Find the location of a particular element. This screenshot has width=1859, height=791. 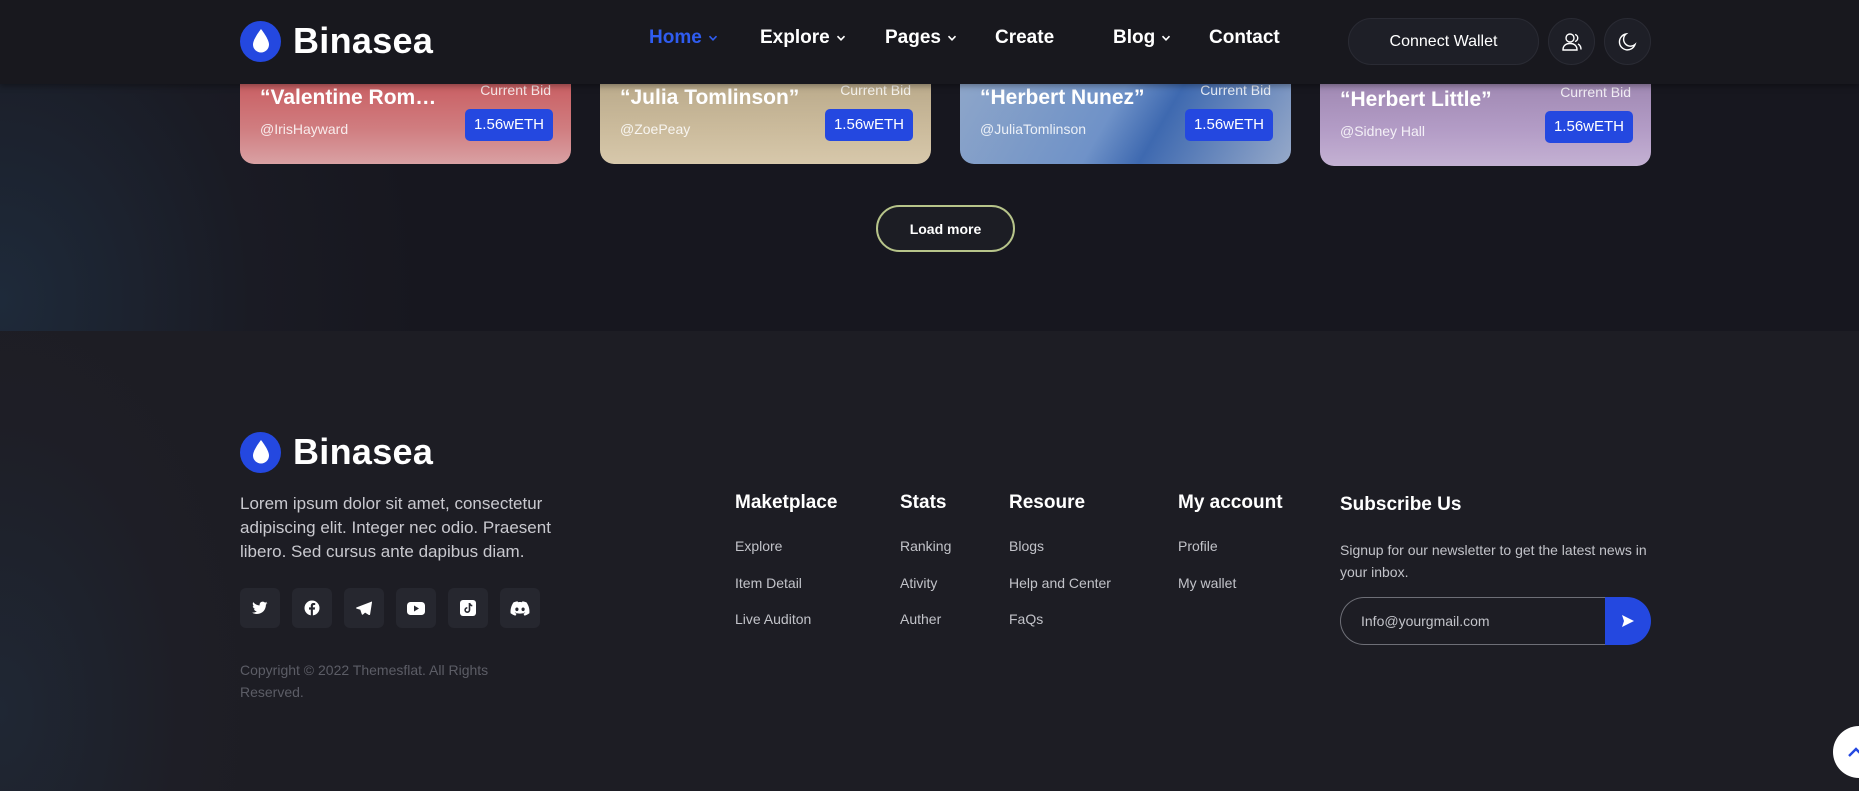

nav-home: Home is located at coordinates (683, 38).